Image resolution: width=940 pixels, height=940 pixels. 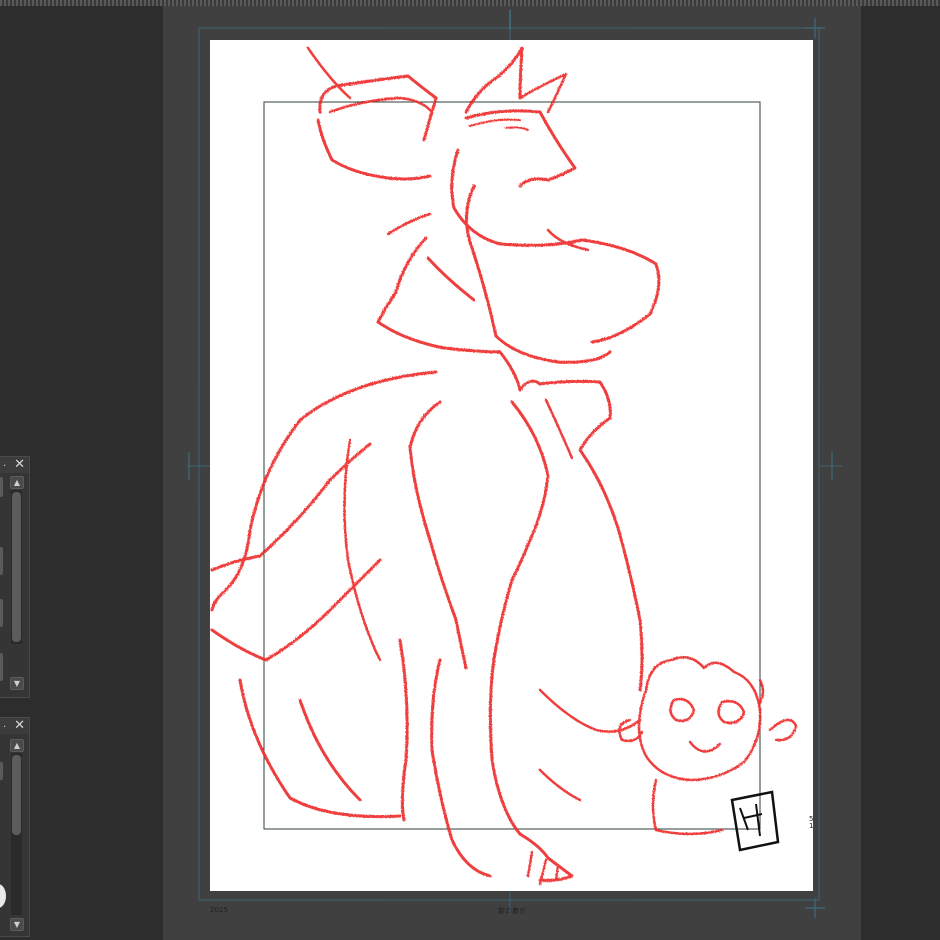 I want to click on floating-panel-b: . ✕ ▲ ▼, so click(x=15, y=827).